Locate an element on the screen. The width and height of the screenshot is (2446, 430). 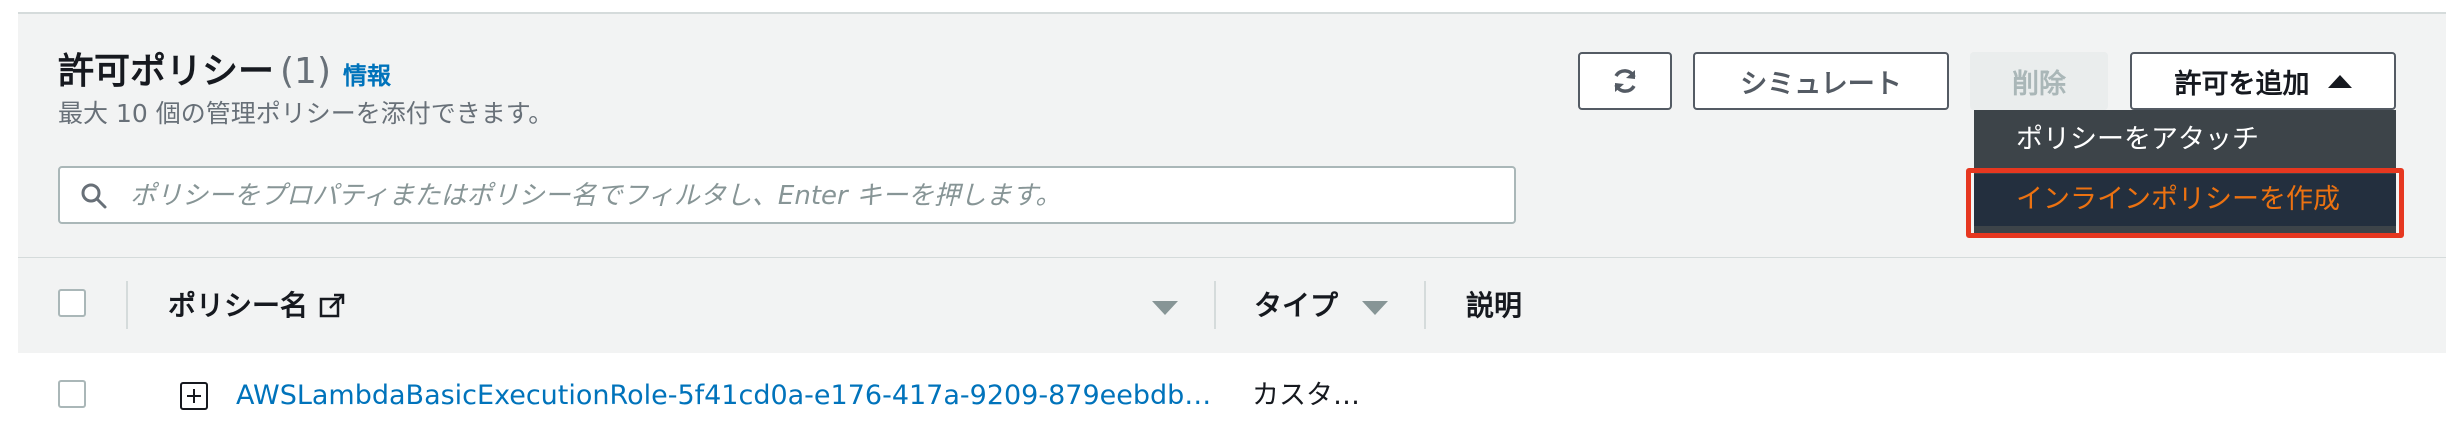
highlight-box is located at coordinates (2185, 203).